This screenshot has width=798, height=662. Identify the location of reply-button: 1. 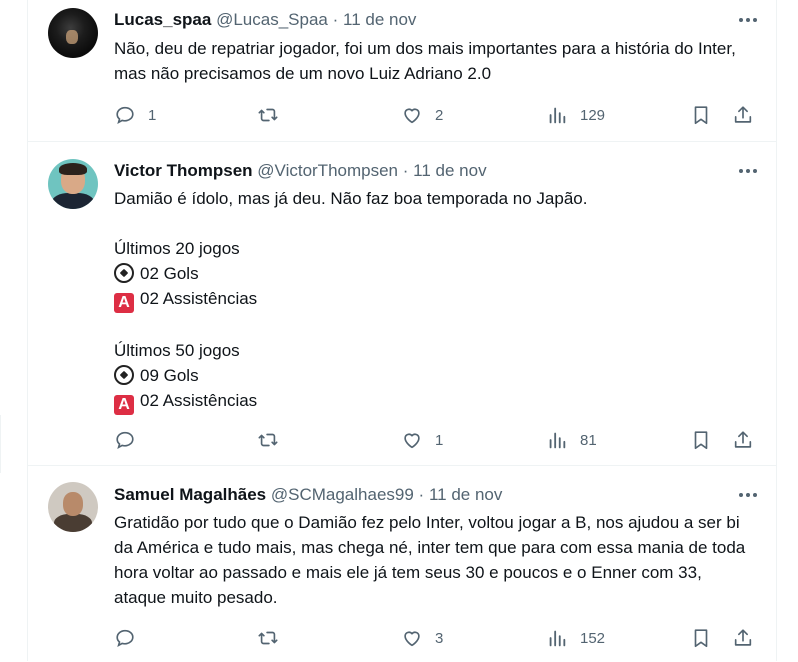
(135, 115).